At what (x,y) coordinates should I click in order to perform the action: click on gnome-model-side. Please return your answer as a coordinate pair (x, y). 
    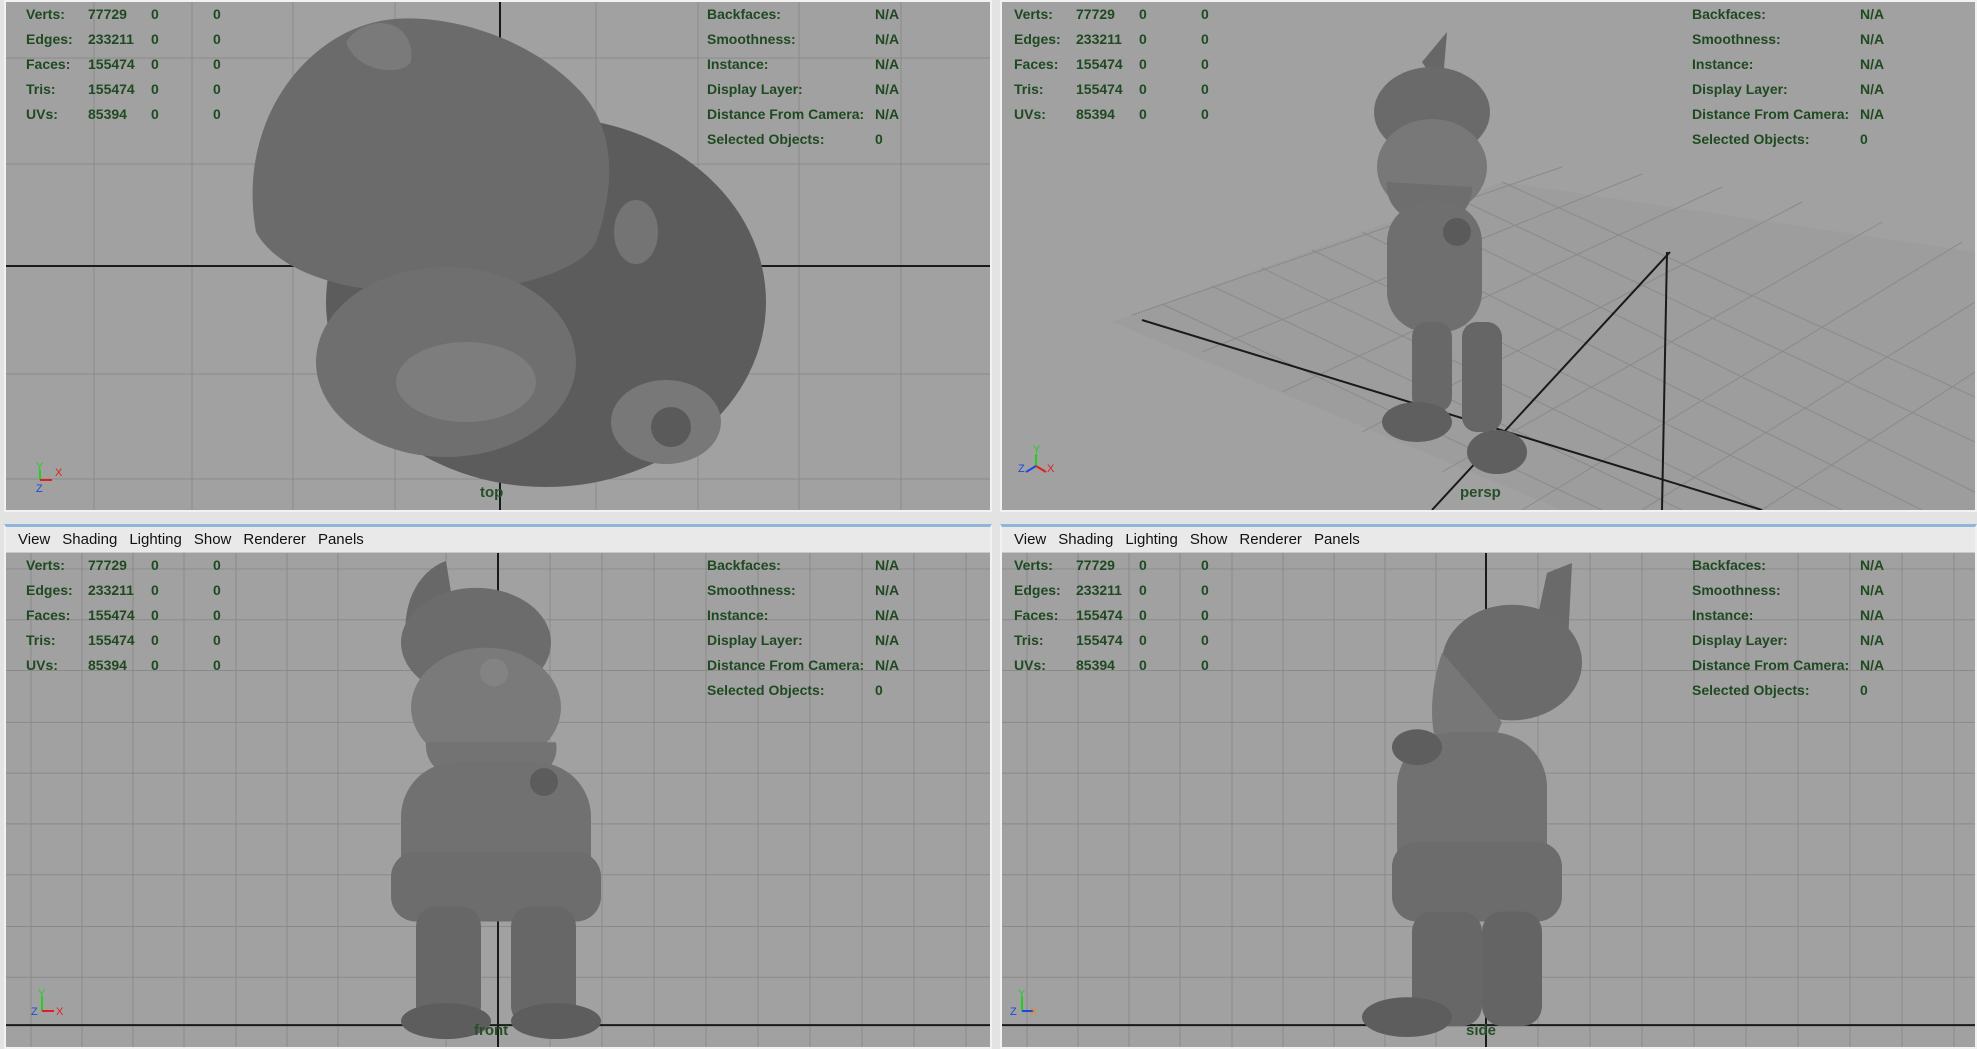
    Looking at the image, I should click on (1472, 800).